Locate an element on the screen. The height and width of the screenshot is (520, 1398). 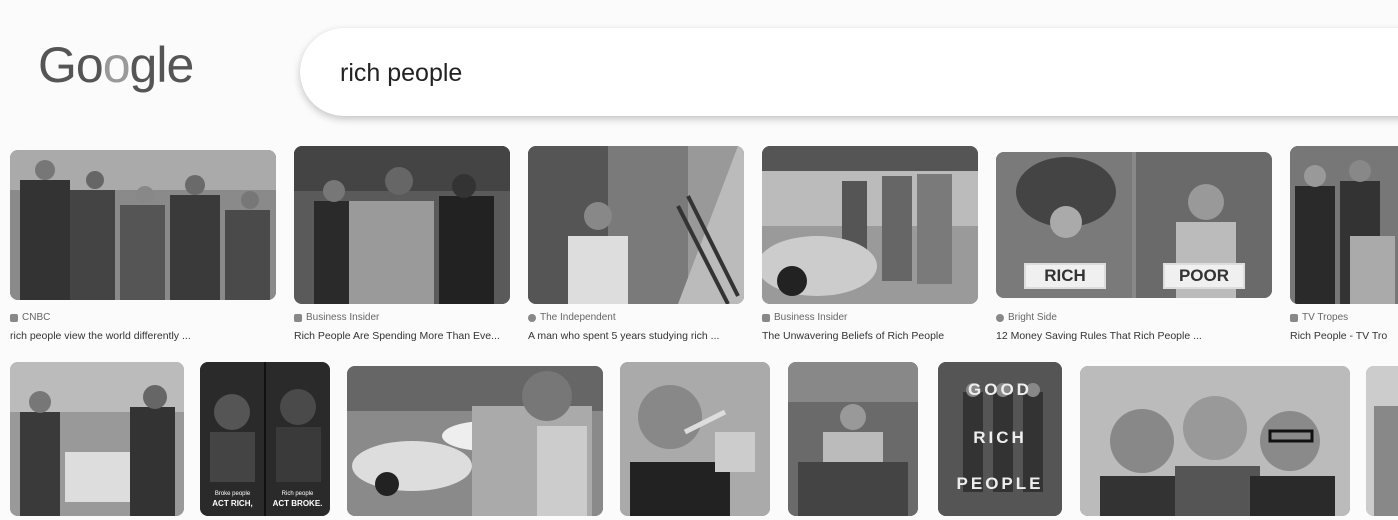
result-source-3: The Independent is located at coordinates (572, 317).